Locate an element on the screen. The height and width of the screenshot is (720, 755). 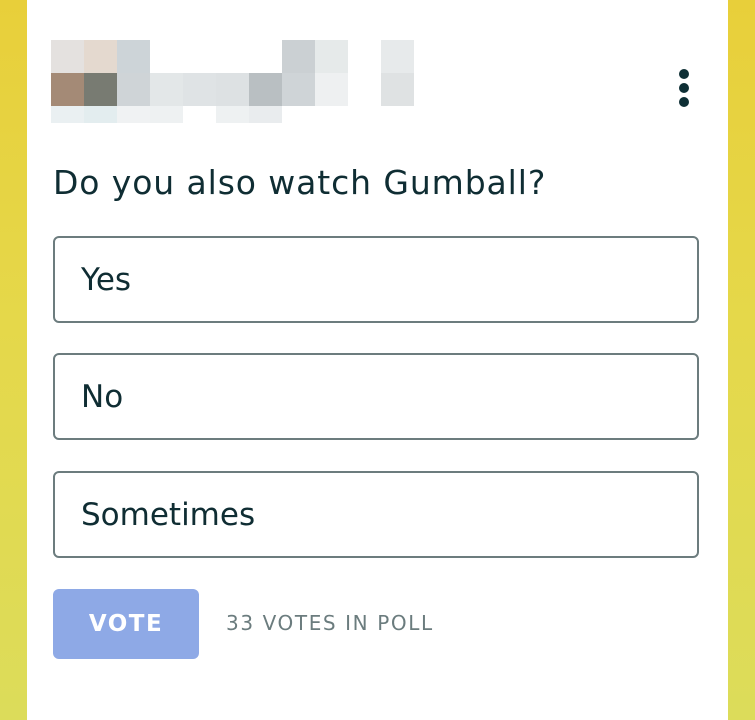
poll-option-no: No is located at coordinates (376, 396).